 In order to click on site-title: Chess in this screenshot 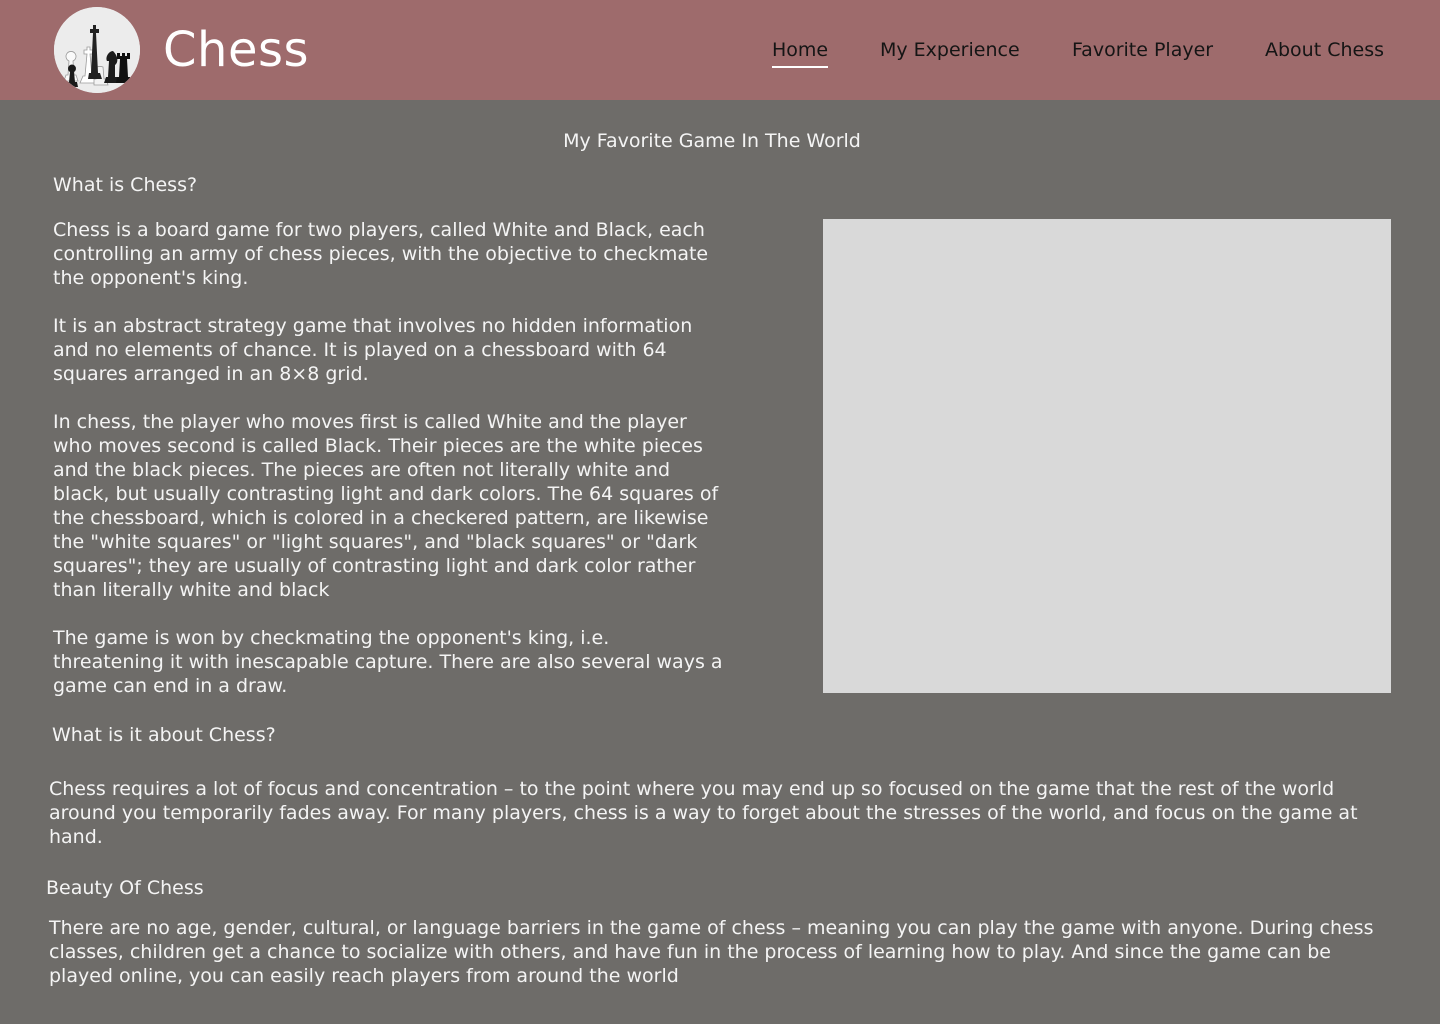, I will do `click(236, 50)`.